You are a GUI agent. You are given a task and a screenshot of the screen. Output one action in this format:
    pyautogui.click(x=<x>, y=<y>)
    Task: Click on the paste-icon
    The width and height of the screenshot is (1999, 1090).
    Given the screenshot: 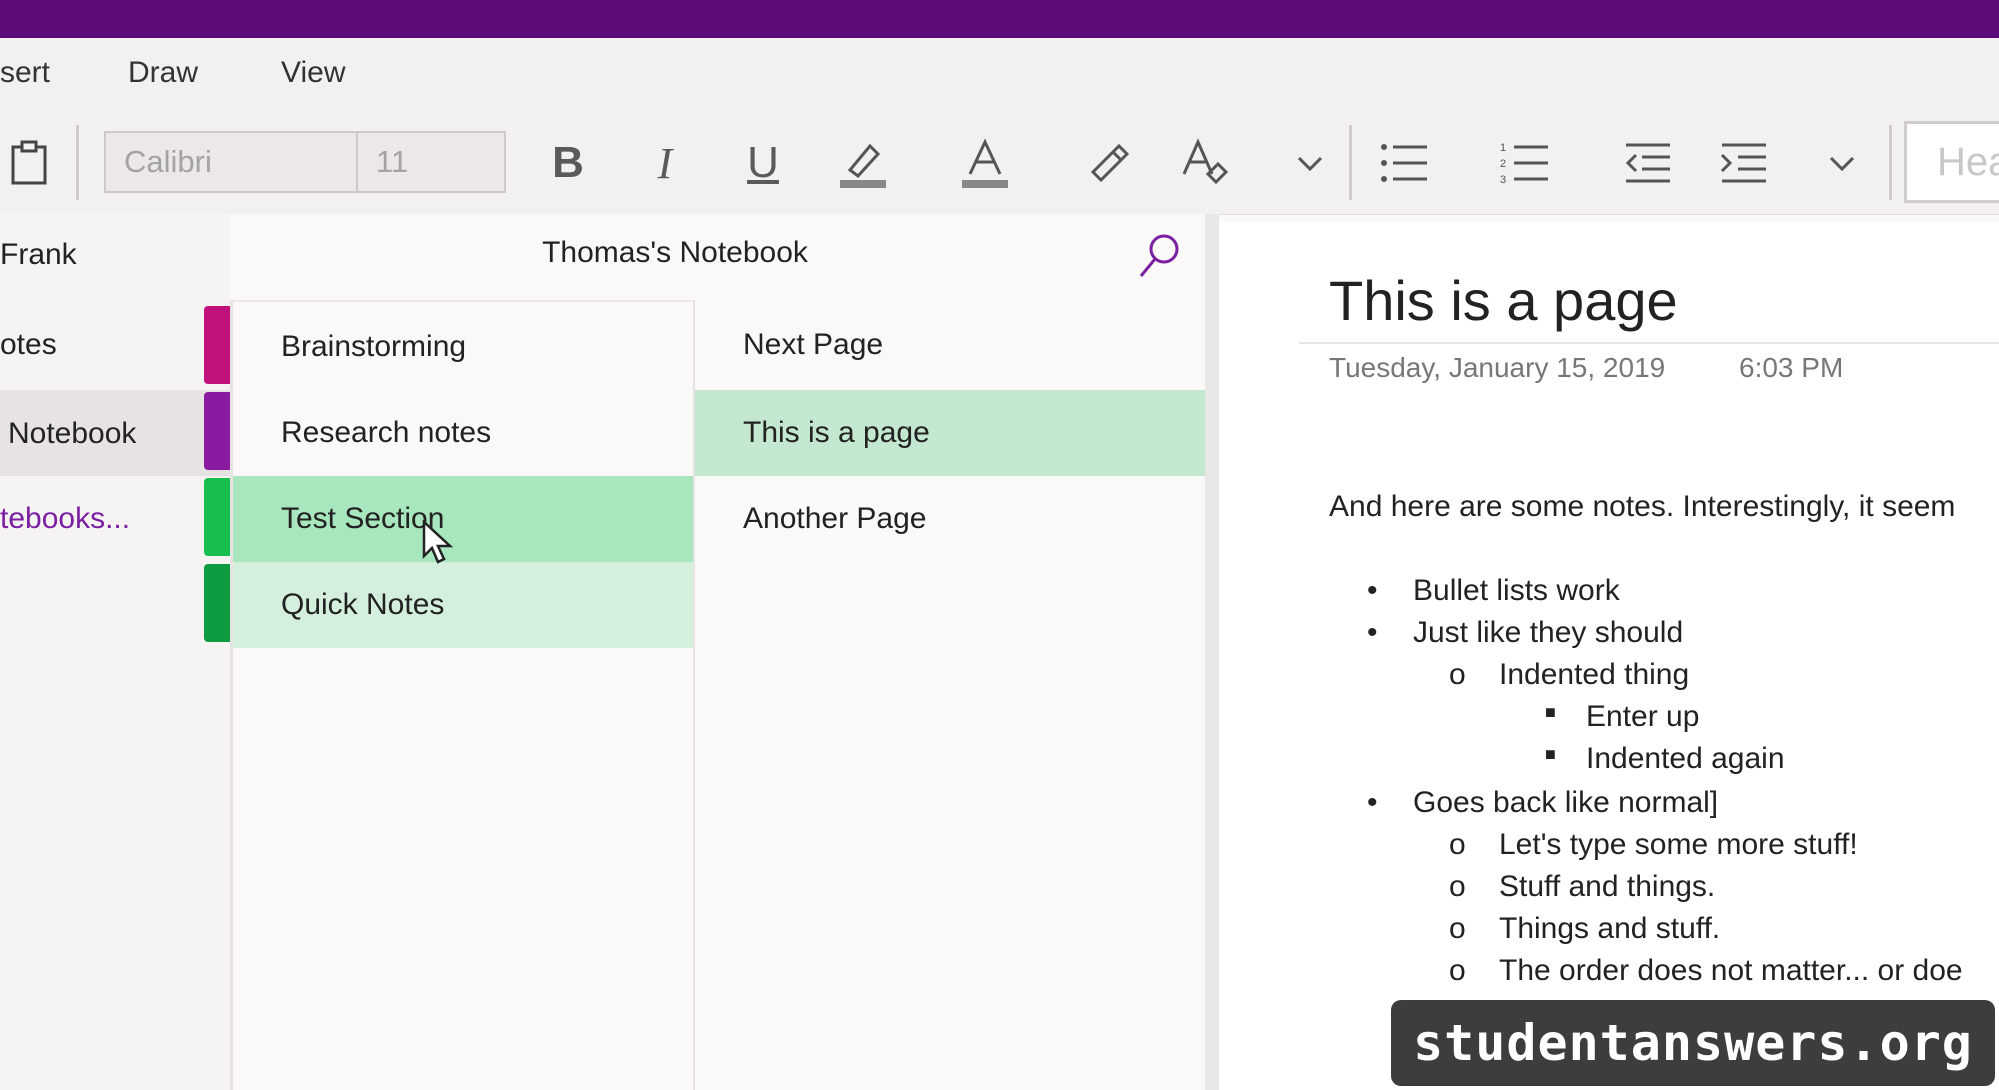 What is the action you would take?
    pyautogui.click(x=29, y=163)
    